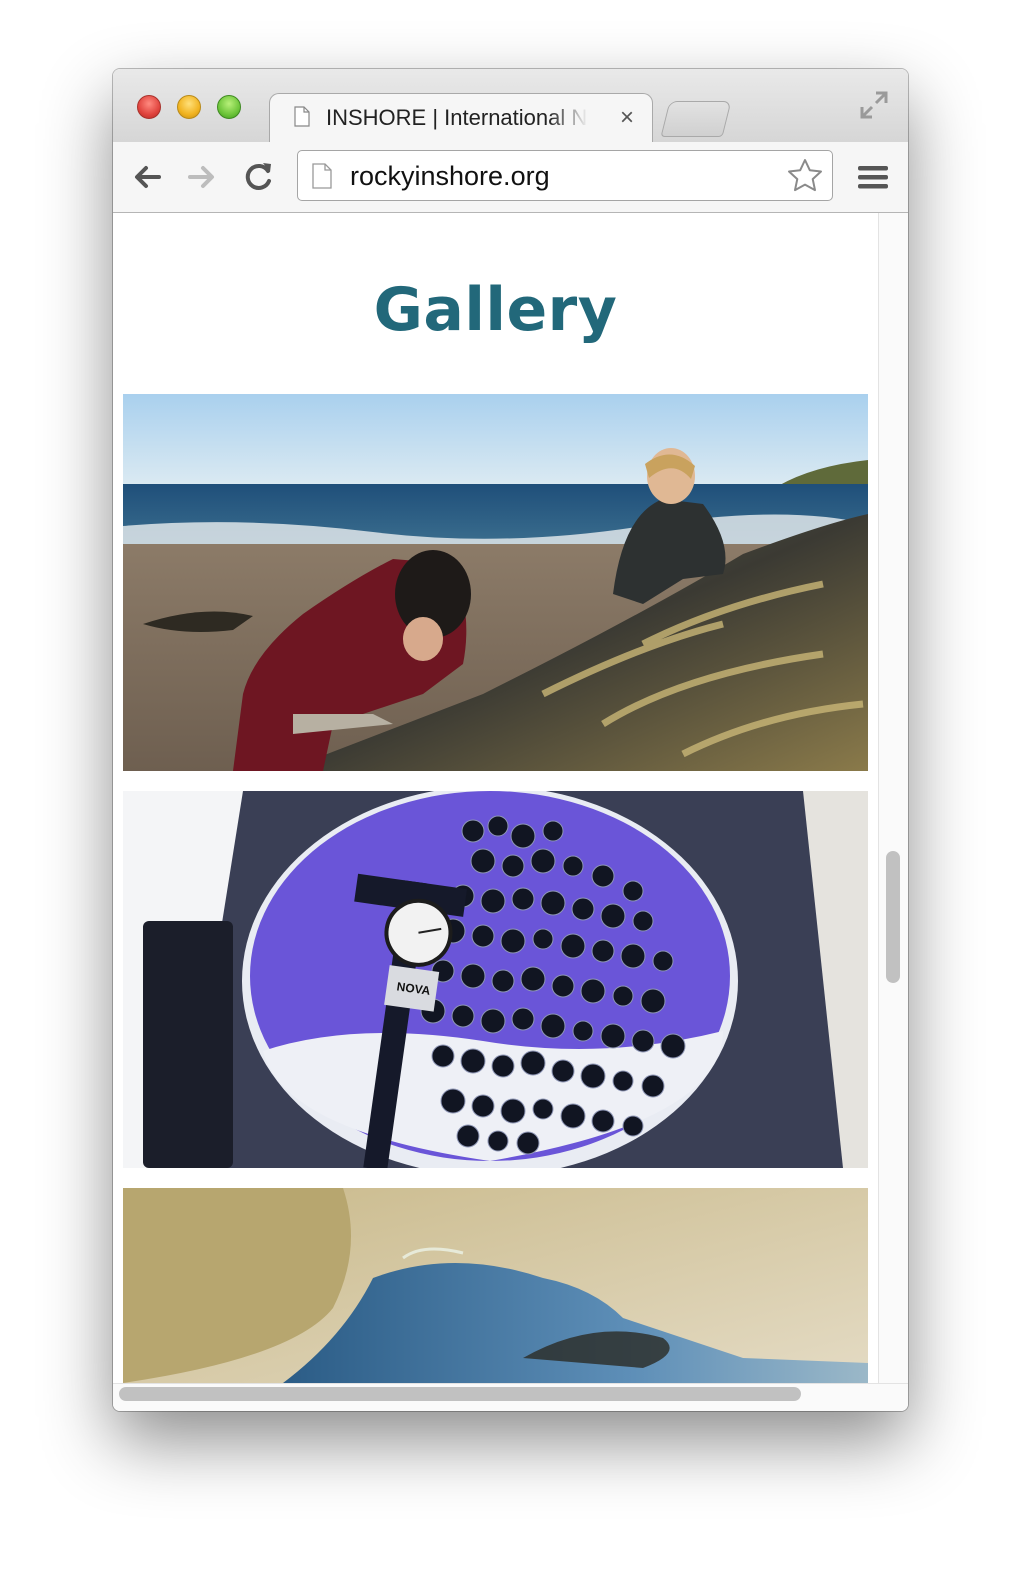 This screenshot has width=1028, height=1578. Describe the element at coordinates (893, 917) in the screenshot. I see `vertical-scrollbar-thumb` at that location.